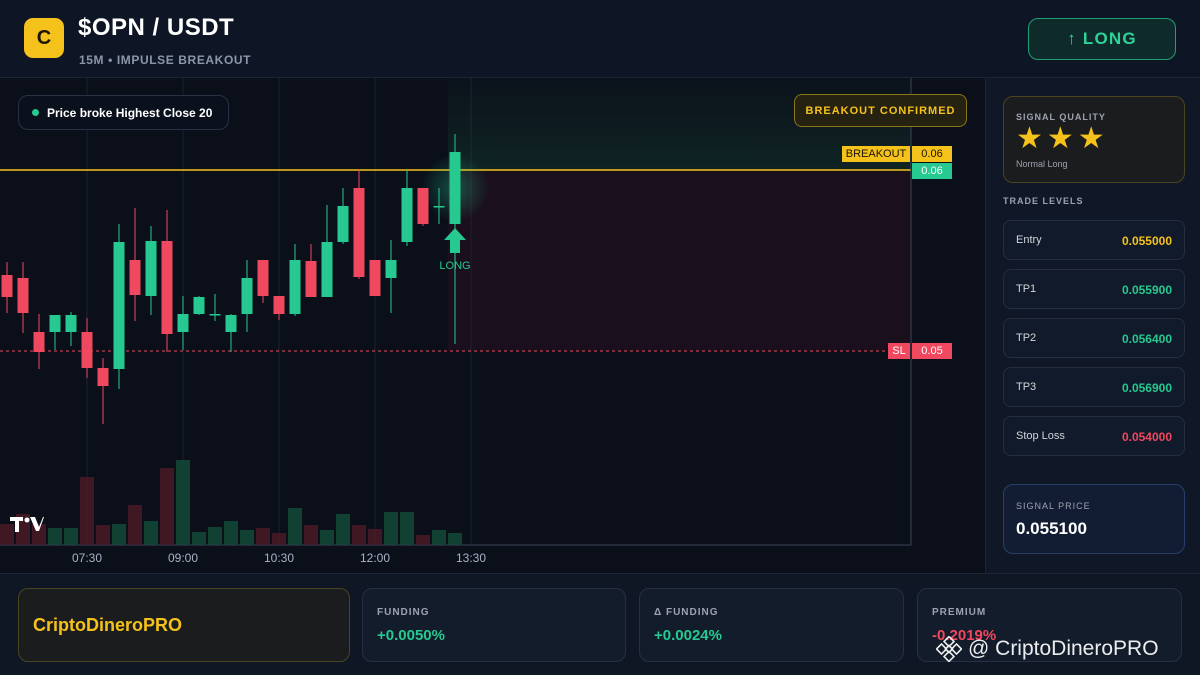 Image resolution: width=1200 pixels, height=675 pixels. Describe the element at coordinates (165, 60) in the screenshot. I see `pair-subtitle: 15M • IMPULSE BREAKOUT` at that location.